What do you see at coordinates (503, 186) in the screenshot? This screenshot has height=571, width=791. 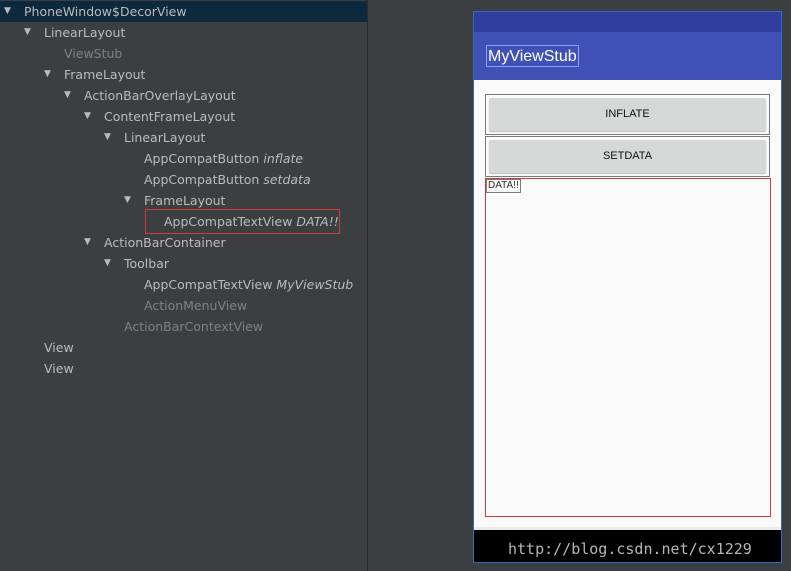 I see `data-textview: DATA!!` at bounding box center [503, 186].